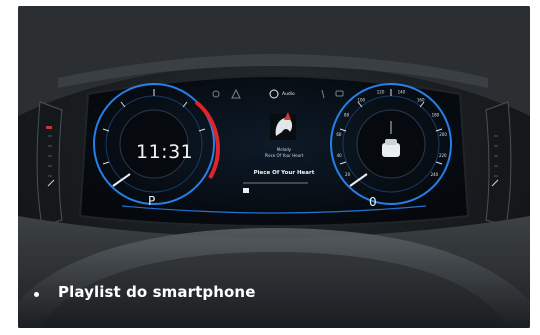  Describe the element at coordinates (283, 126) in the screenshot. I see `album-art` at that location.